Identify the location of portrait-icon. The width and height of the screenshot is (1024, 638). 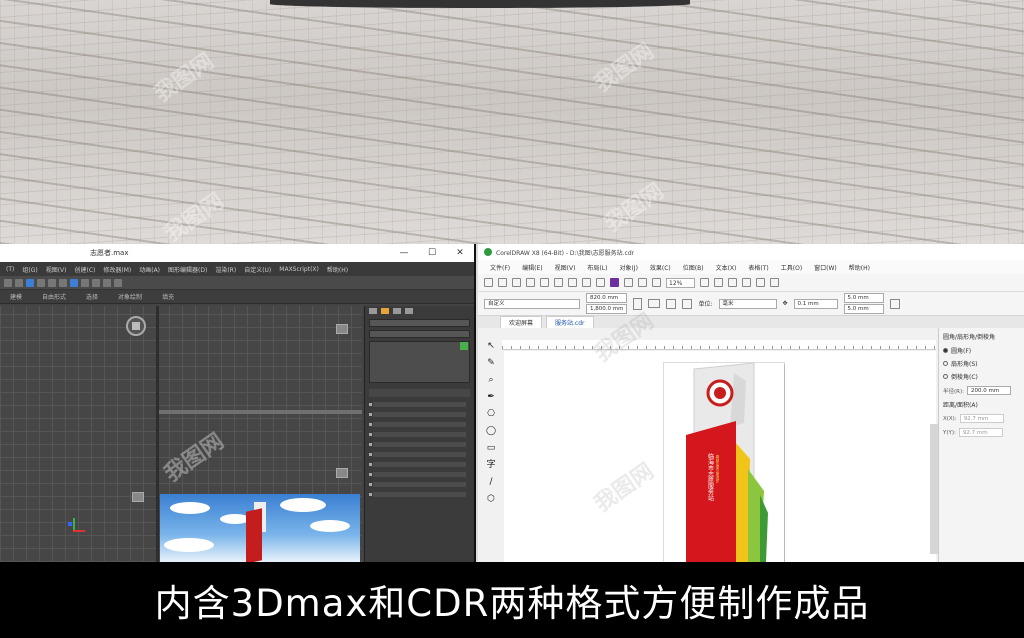
(638, 303).